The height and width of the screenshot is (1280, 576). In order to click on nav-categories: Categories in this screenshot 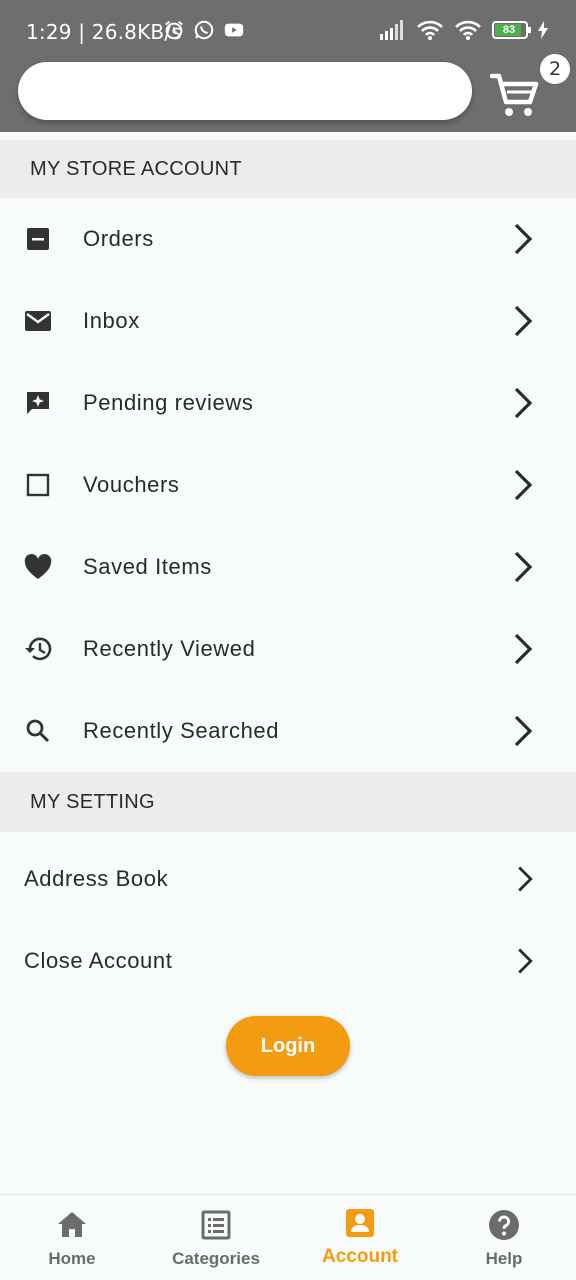, I will do `click(216, 1237)`.